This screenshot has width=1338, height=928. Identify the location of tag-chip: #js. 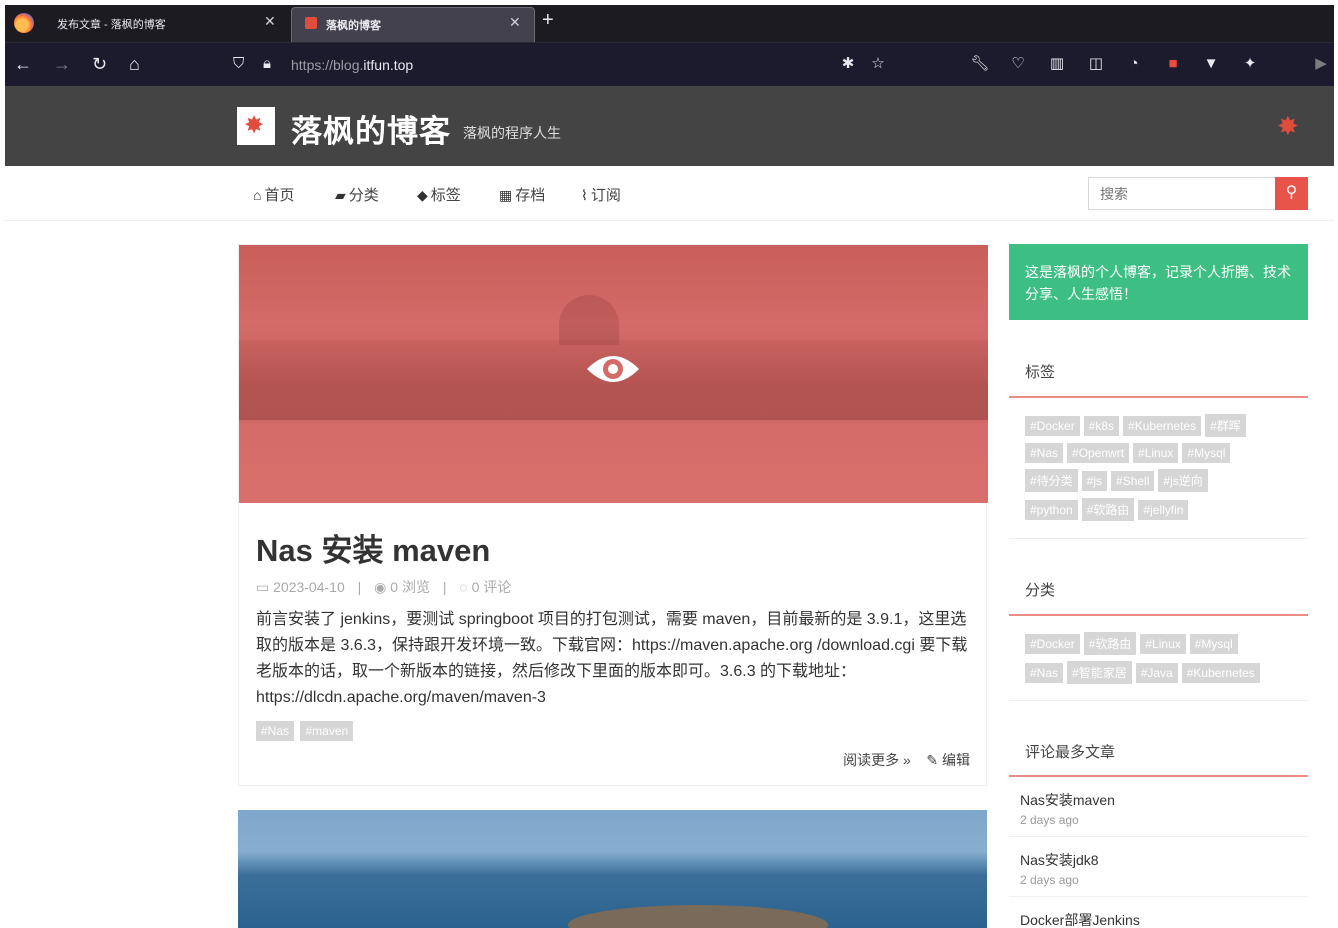
(1094, 481).